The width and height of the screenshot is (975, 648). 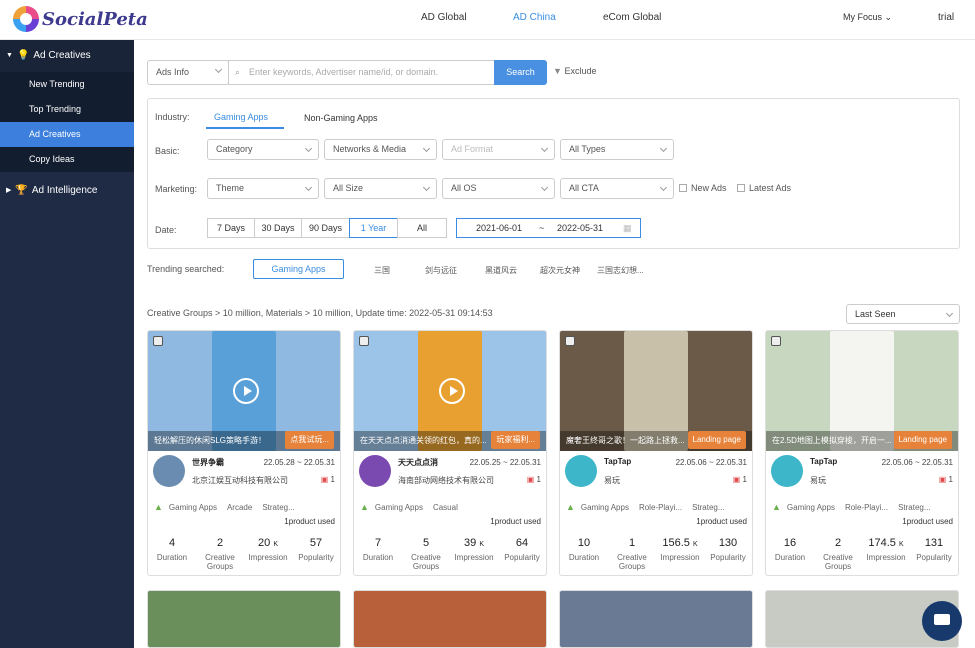 I want to click on date-90-days: 90 Days, so click(x=325, y=228).